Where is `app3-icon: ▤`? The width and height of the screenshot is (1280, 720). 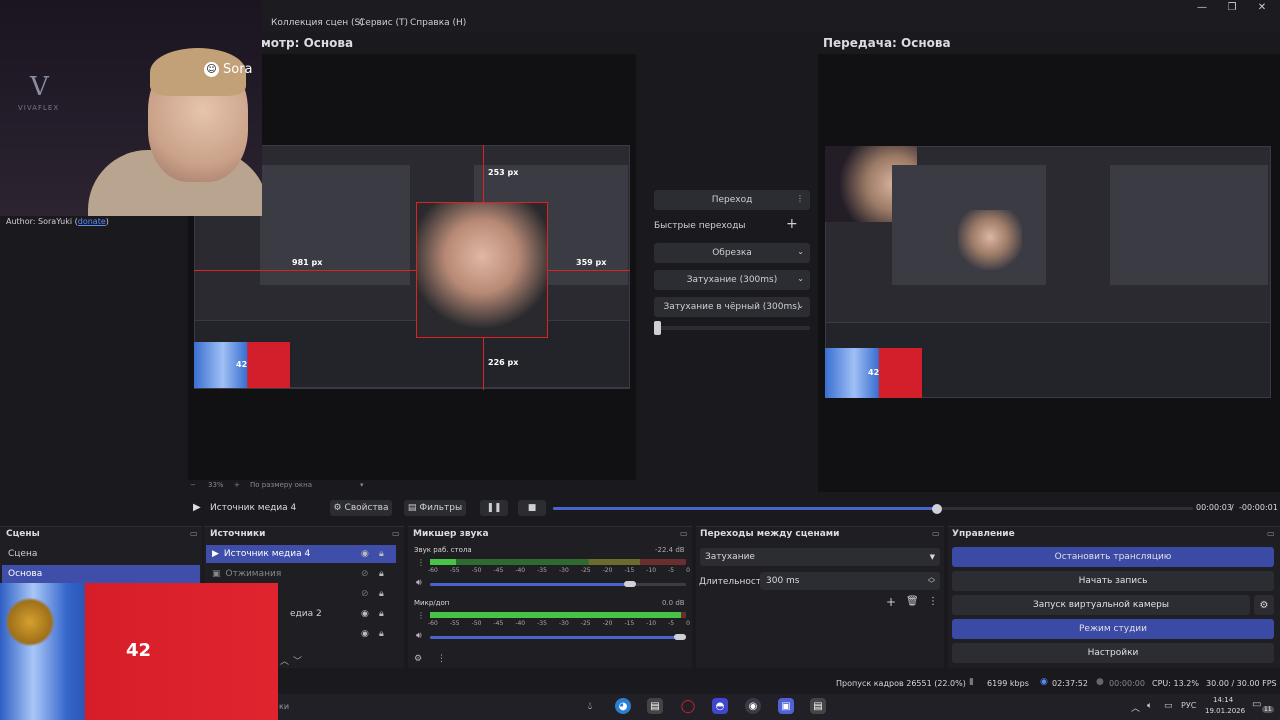
app3-icon: ▤ is located at coordinates (818, 706).